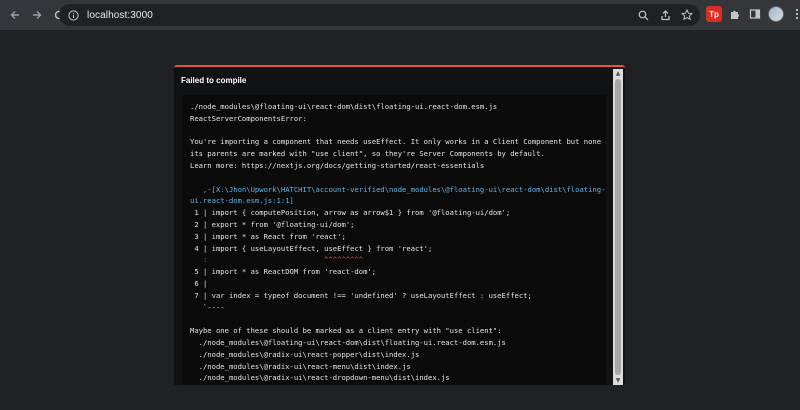 Image resolution: width=800 pixels, height=410 pixels. I want to click on address-bar: localhost:3000, so click(379, 15).